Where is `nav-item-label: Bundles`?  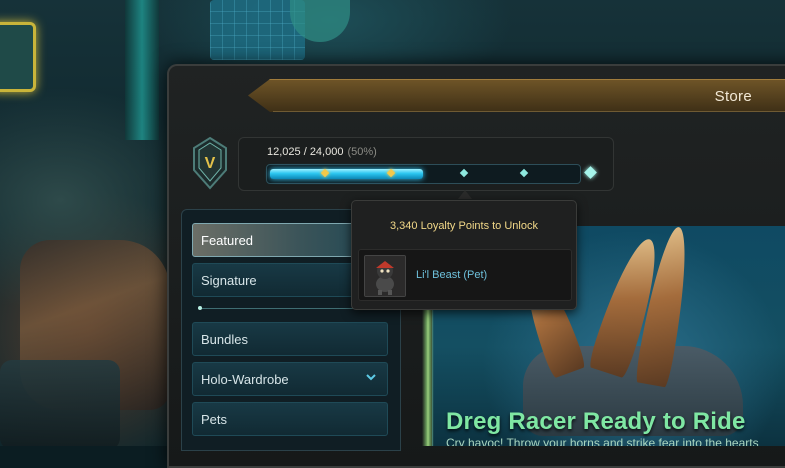
nav-item-label: Bundles is located at coordinates (224, 339).